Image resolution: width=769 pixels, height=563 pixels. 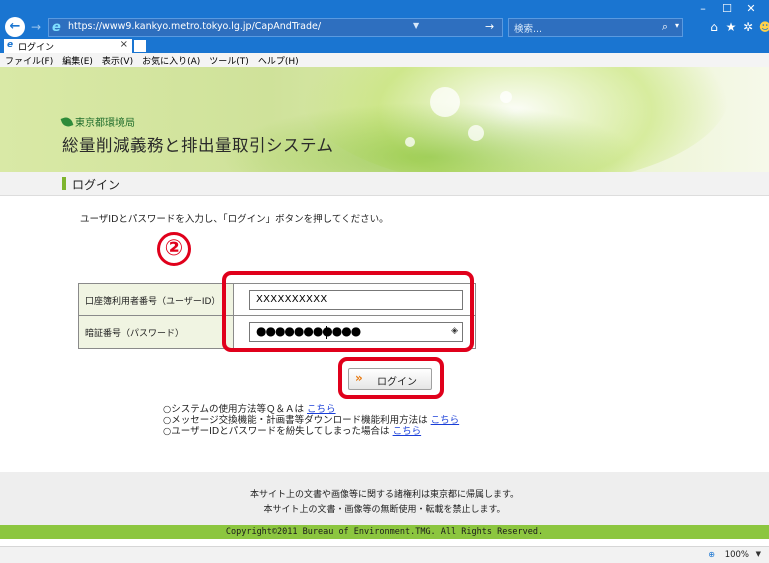 I want to click on section-marker, so click(x=64, y=183).